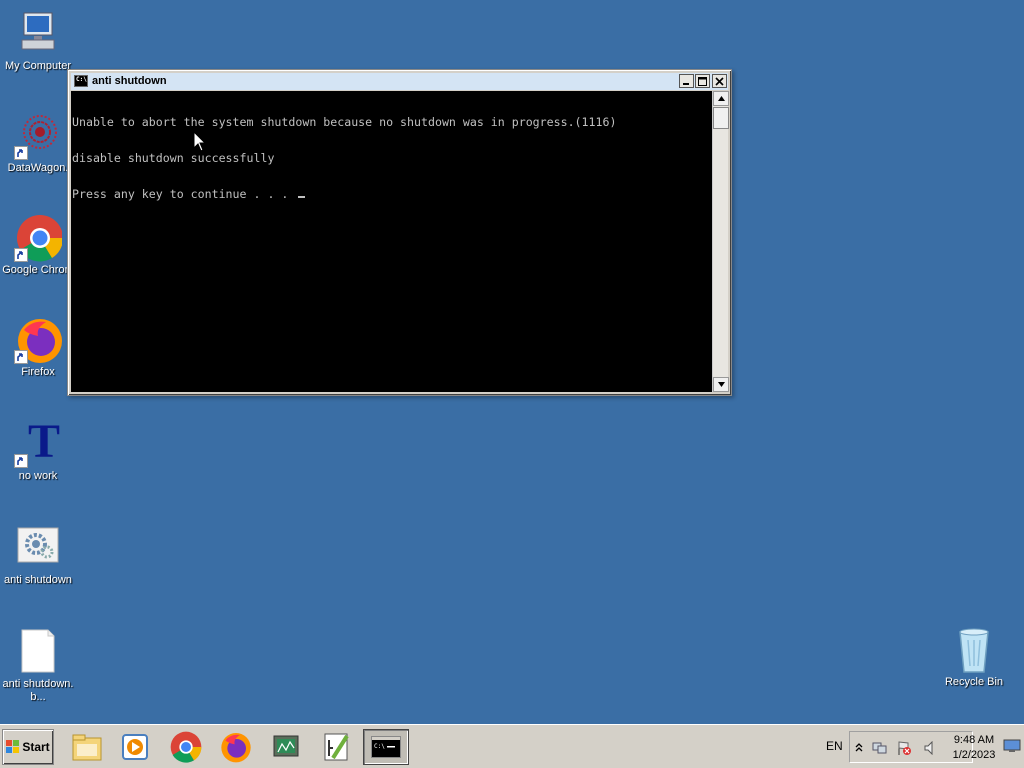 Image resolution: width=1024 pixels, height=768 pixels. I want to click on desktop-icon-no-work: T no work, so click(38, 449).